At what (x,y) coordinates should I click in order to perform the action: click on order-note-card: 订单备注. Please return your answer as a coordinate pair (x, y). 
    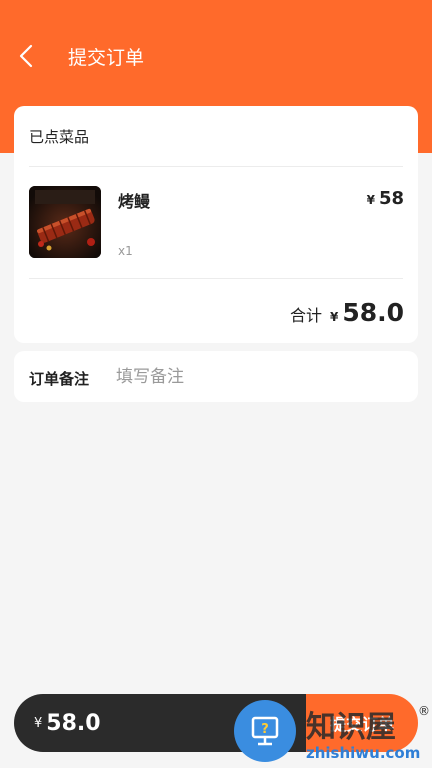
    Looking at the image, I should click on (216, 376).